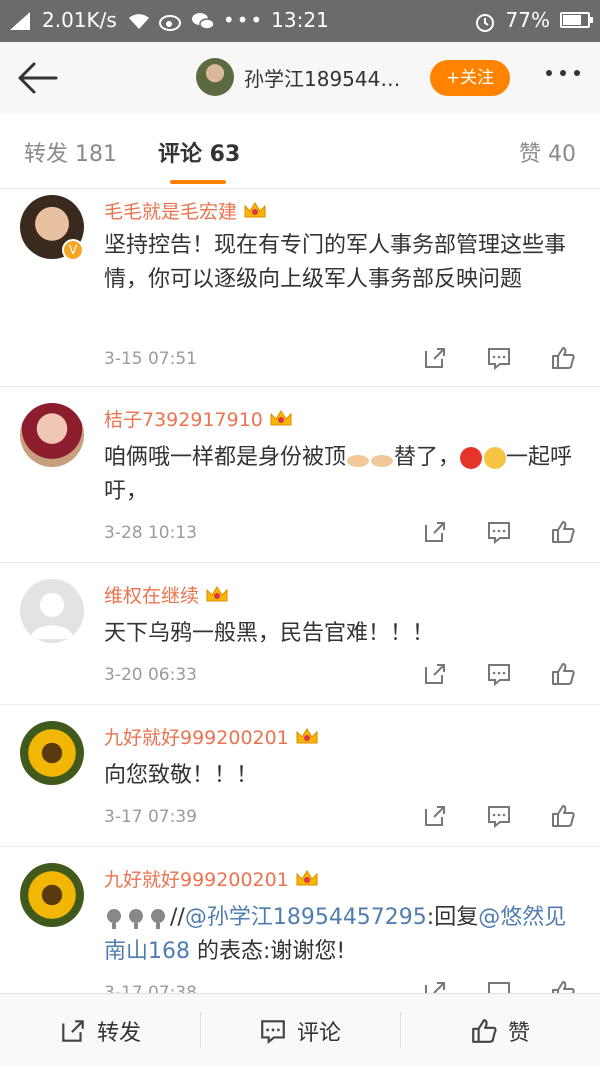 This screenshot has height=1067, width=600. What do you see at coordinates (170, 210) in the screenshot?
I see `commenter-name-text: 毛毛就是毛宏建` at bounding box center [170, 210].